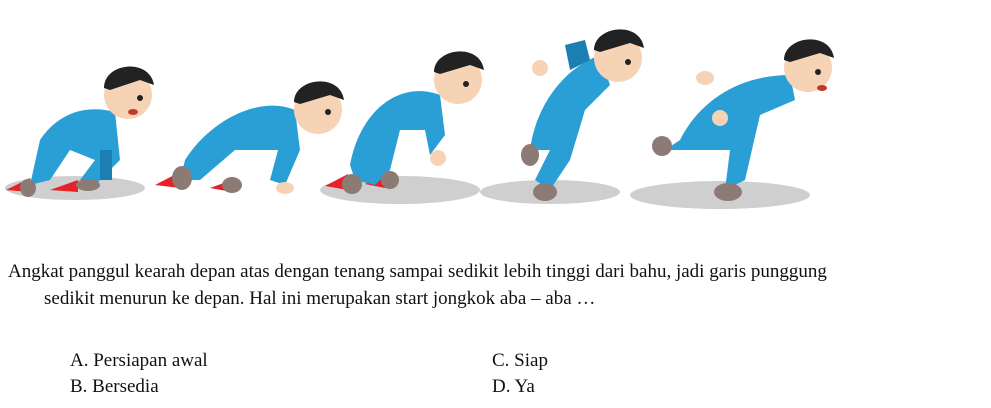 This screenshot has height=408, width=991. I want to click on option-a: A. Persiapan awal, so click(139, 361).